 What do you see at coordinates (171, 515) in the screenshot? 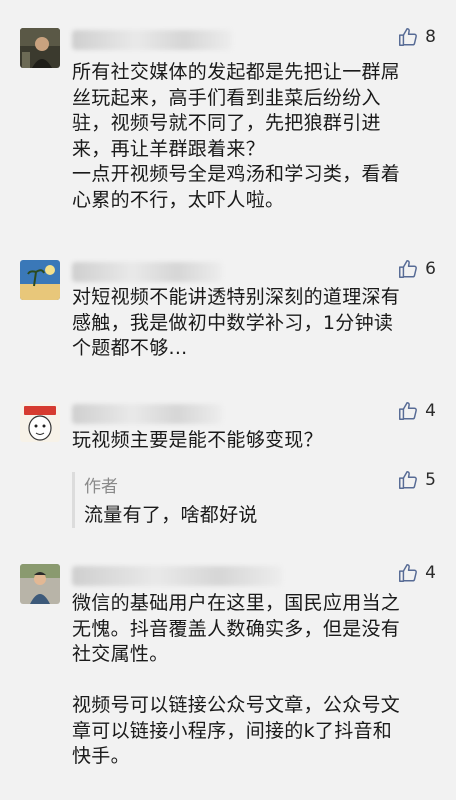
I see `reply-text: 流量有了，啥都好说` at bounding box center [171, 515].